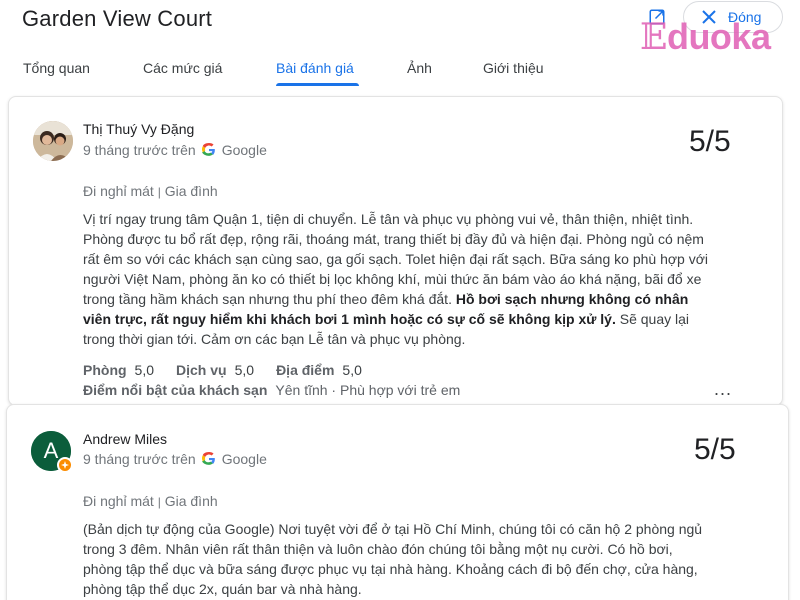 Image resolution: width=800 pixels, height=600 pixels. I want to click on rating-value-room: 5,0, so click(144, 370).